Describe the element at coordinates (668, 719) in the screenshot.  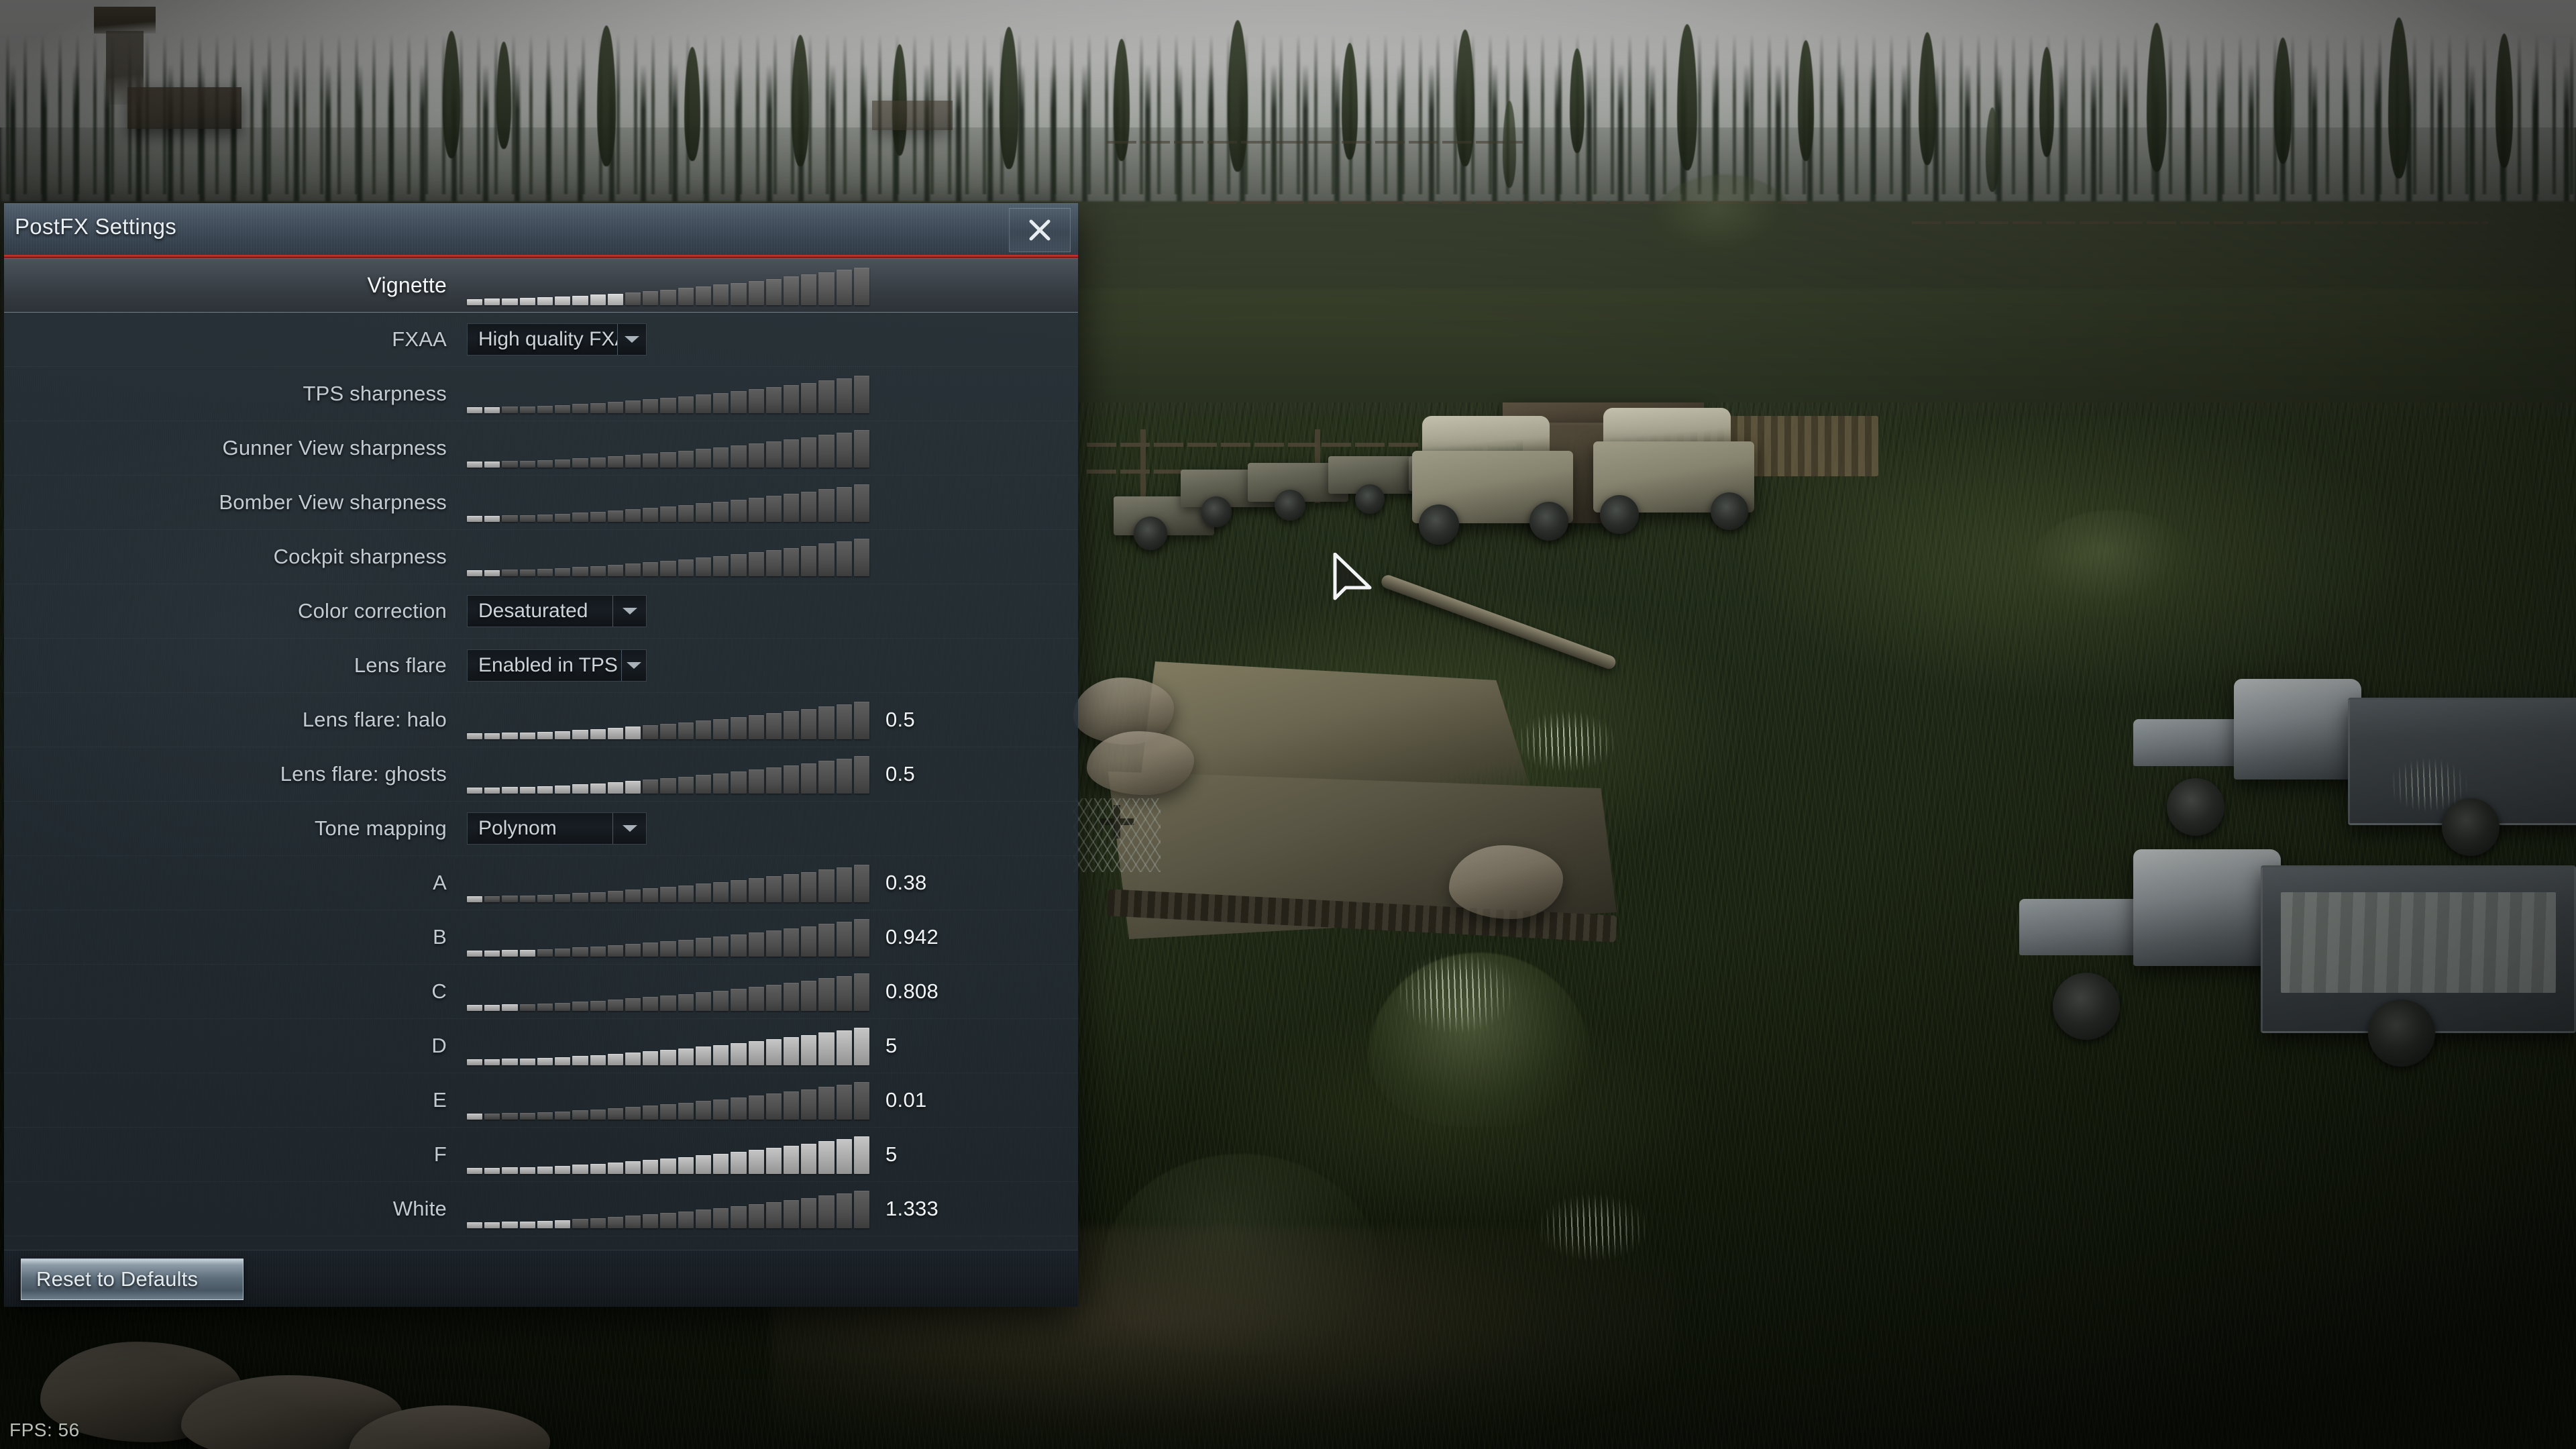
I see `slider-lens-flare-halo` at that location.